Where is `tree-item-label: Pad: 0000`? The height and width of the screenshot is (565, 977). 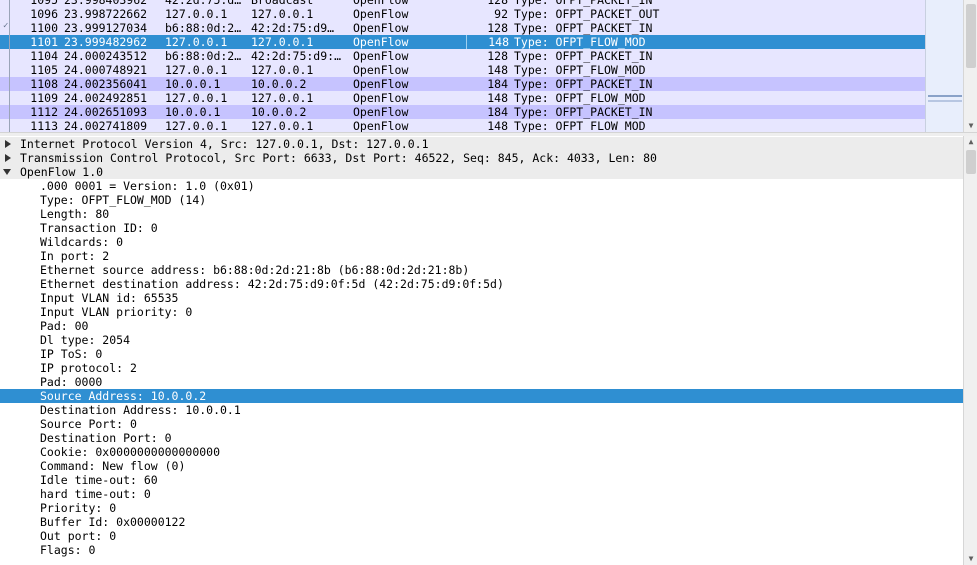 tree-item-label: Pad: 0000 is located at coordinates (71, 382).